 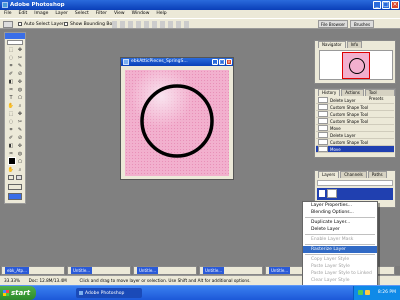 I want to click on tab-actions: Actions, so click(x=352, y=92).